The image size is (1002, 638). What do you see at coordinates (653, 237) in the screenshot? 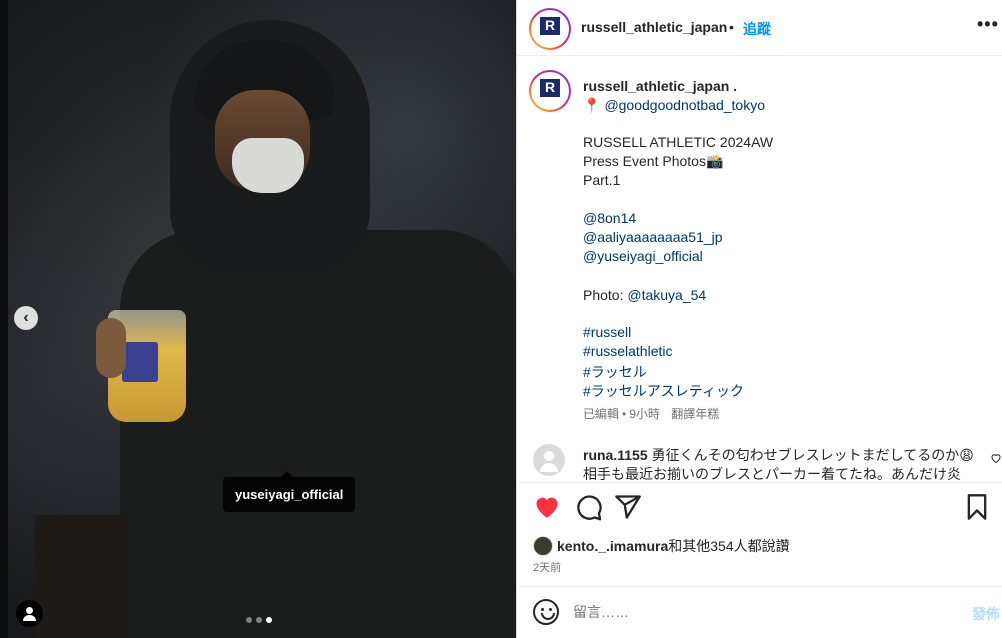
I see `mention-link: @aaliyaaaaaaaa51_jp` at bounding box center [653, 237].